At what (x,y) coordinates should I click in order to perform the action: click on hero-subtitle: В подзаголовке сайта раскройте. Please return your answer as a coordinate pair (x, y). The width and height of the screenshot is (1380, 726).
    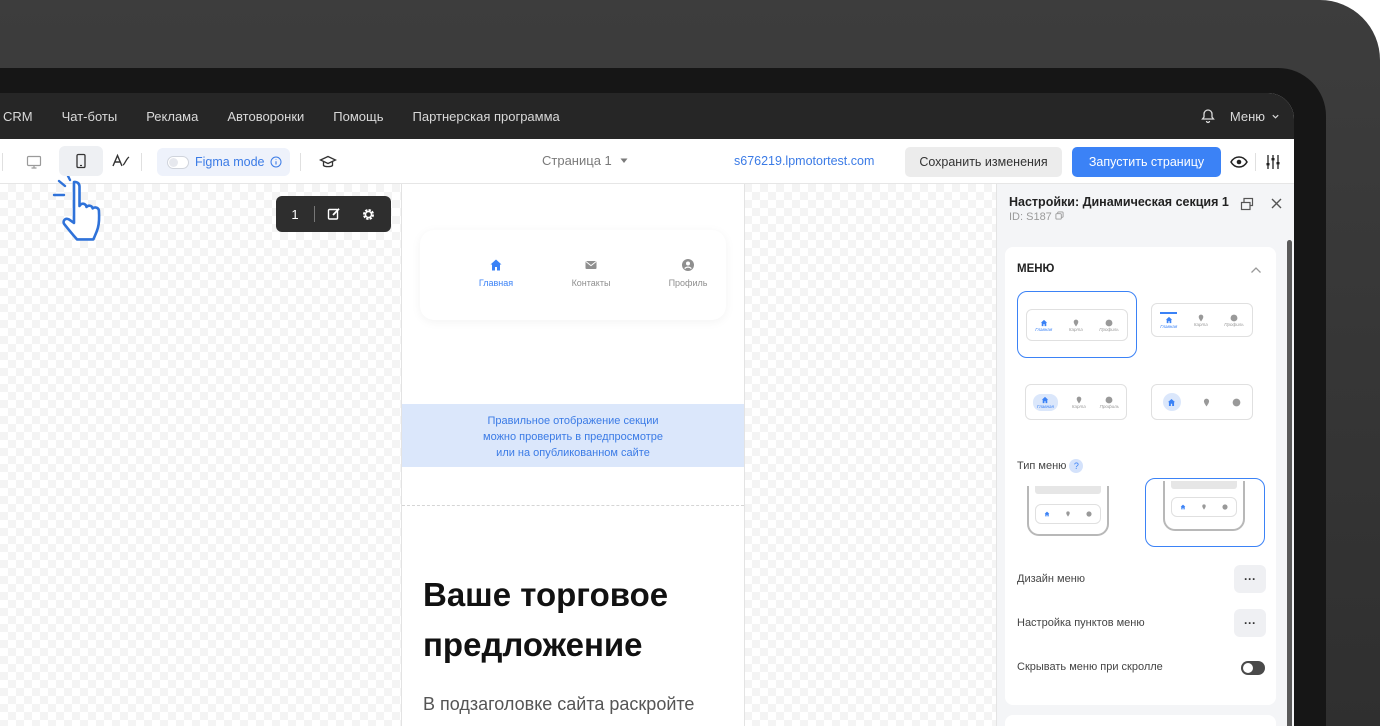
    Looking at the image, I should click on (583, 704).